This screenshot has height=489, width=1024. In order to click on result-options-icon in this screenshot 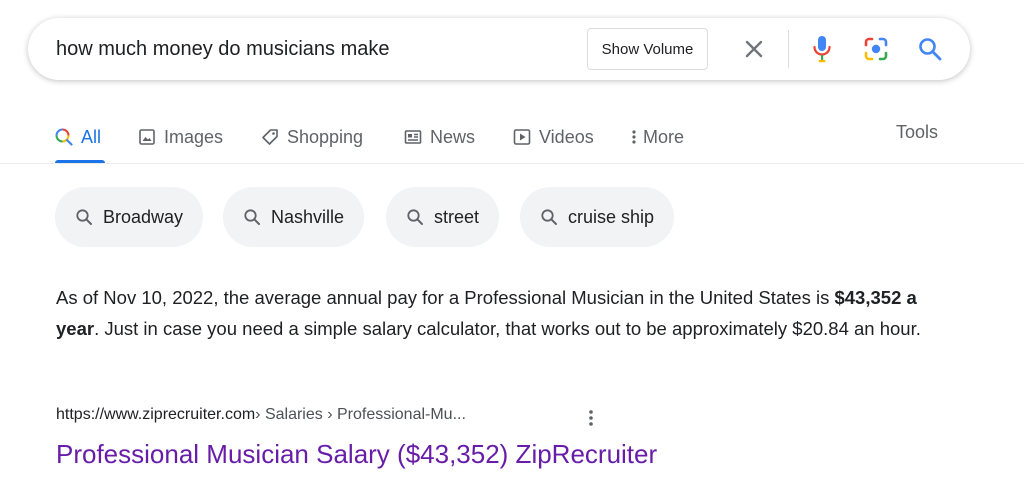, I will do `click(591, 418)`.